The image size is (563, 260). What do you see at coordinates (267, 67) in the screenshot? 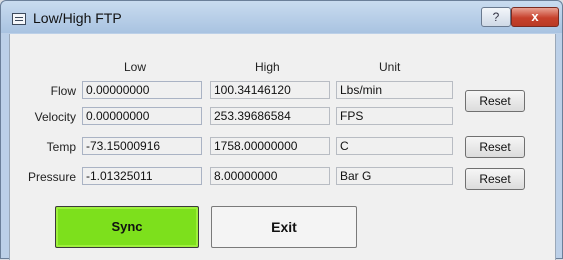
I see `column-header-high: High` at bounding box center [267, 67].